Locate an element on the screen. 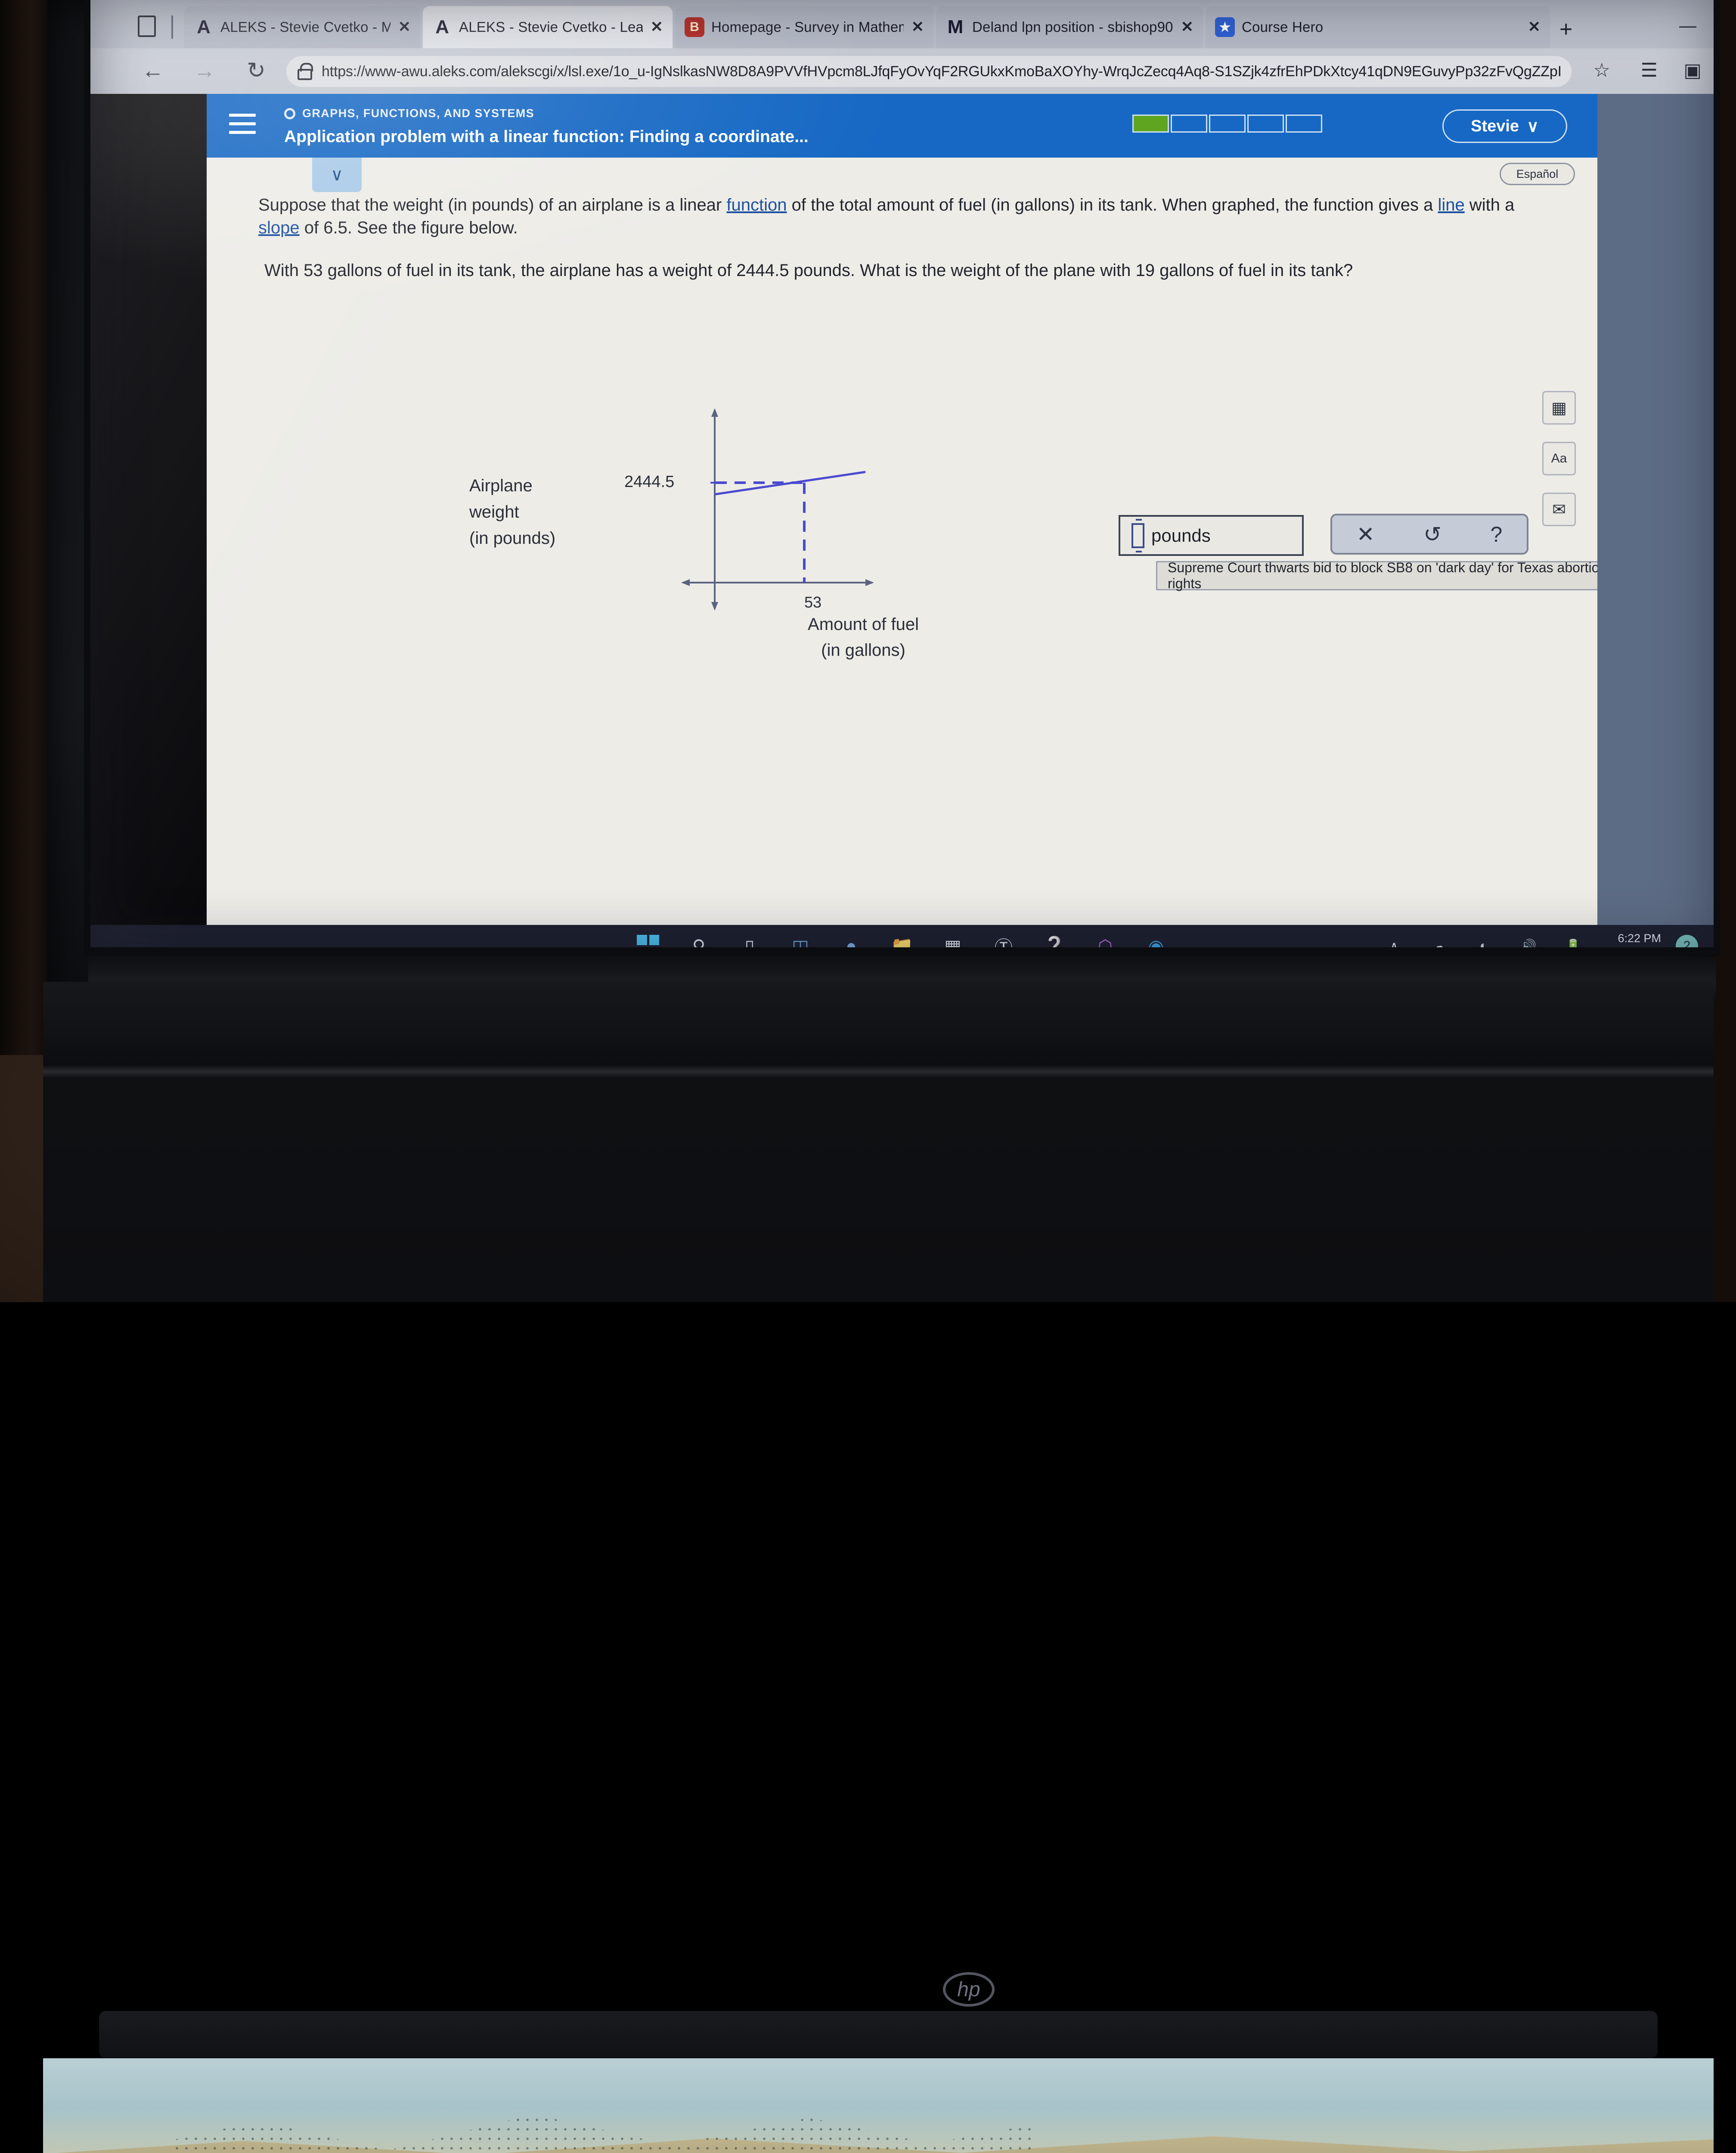 This screenshot has width=1736, height=2153. undo-icon: ↺ is located at coordinates (1433, 534).